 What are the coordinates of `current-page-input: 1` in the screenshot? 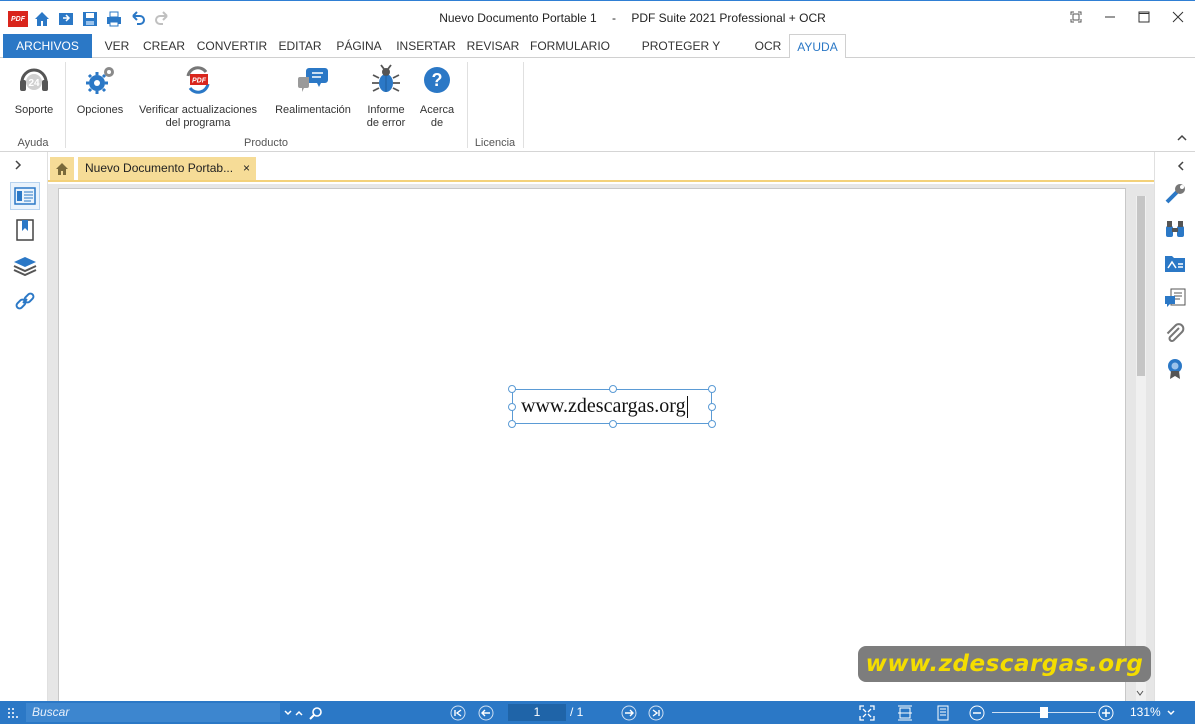 It's located at (537, 712).